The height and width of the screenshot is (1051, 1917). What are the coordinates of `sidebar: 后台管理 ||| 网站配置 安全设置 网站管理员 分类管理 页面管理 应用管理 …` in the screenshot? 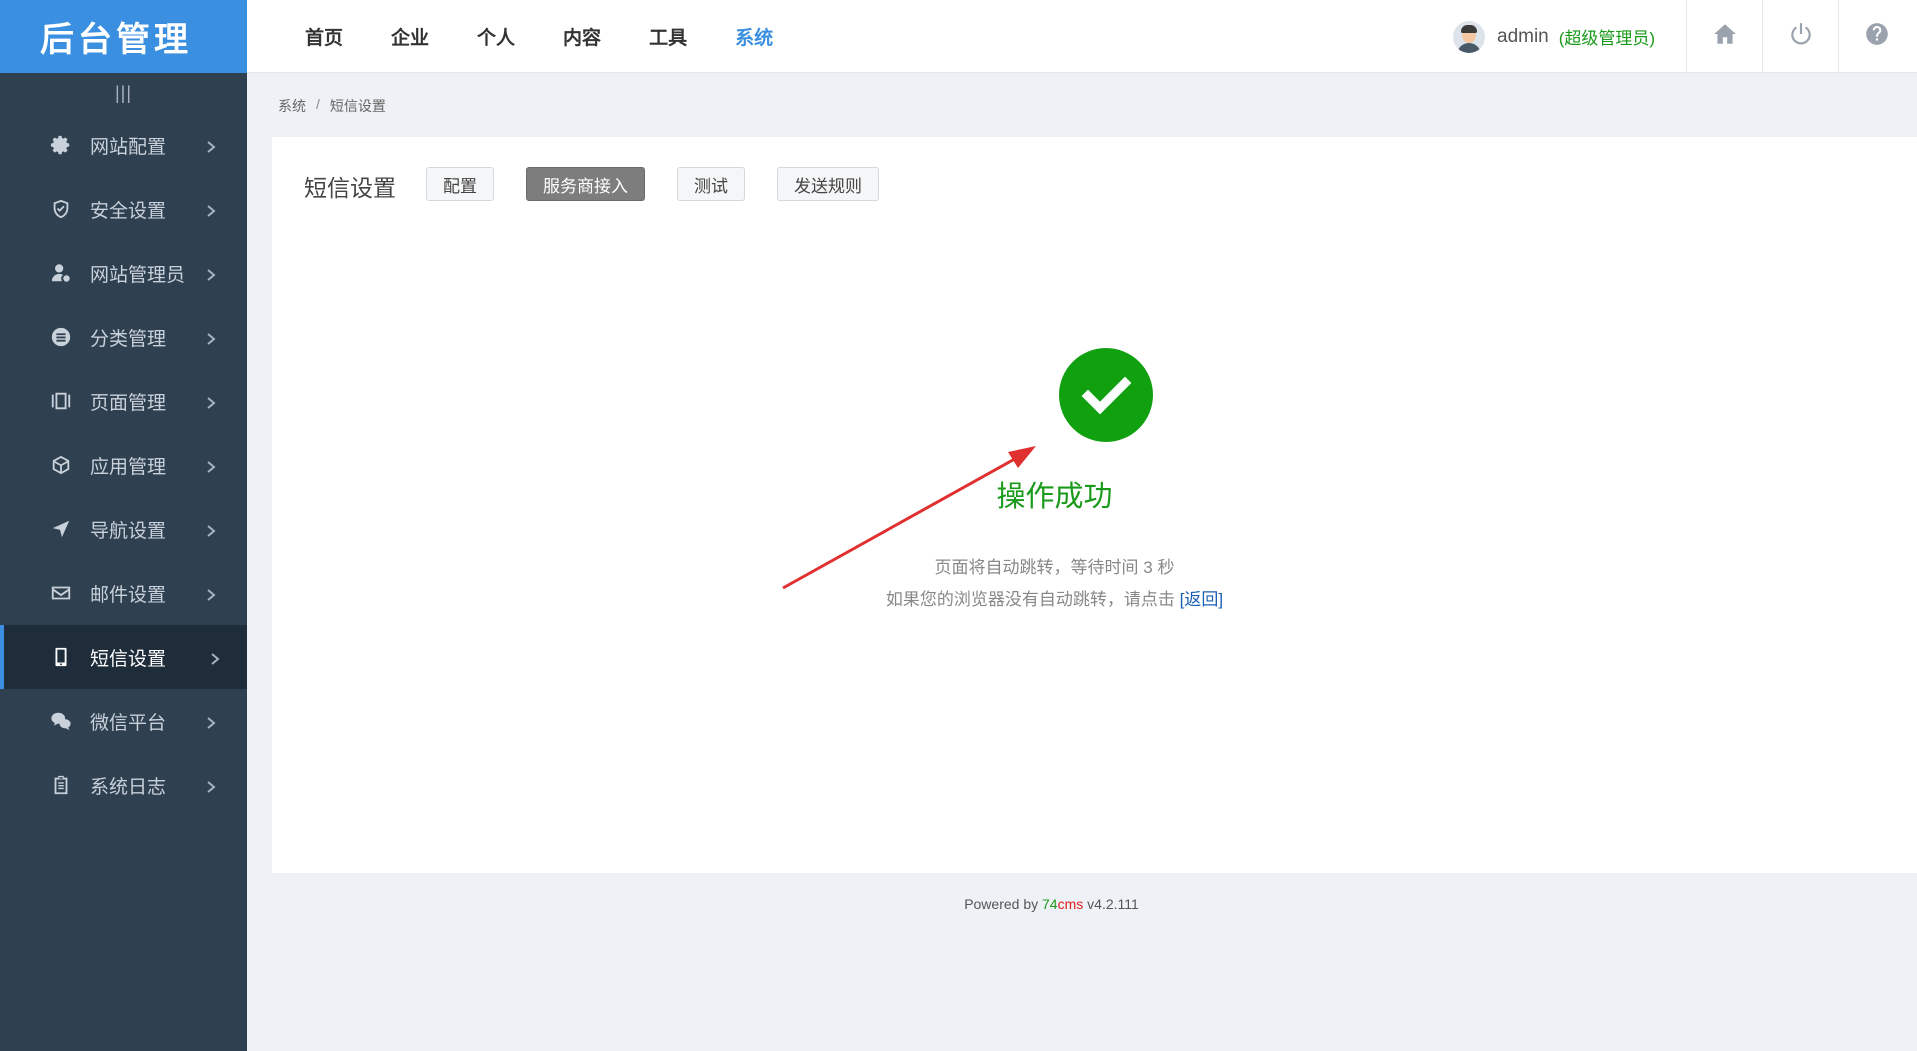 It's located at (123, 525).